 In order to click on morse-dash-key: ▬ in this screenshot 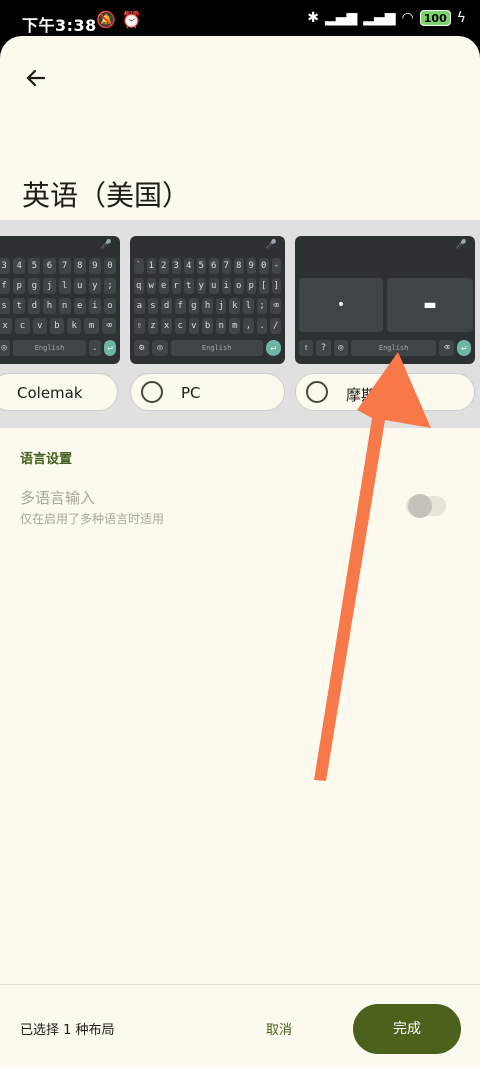, I will do `click(430, 305)`.